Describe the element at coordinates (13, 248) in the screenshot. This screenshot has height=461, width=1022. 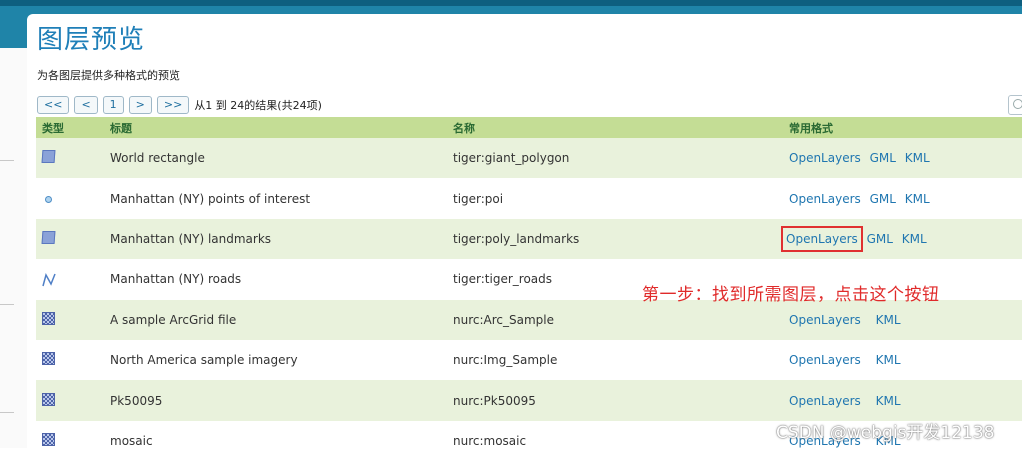
I see `left-sidebar` at that location.